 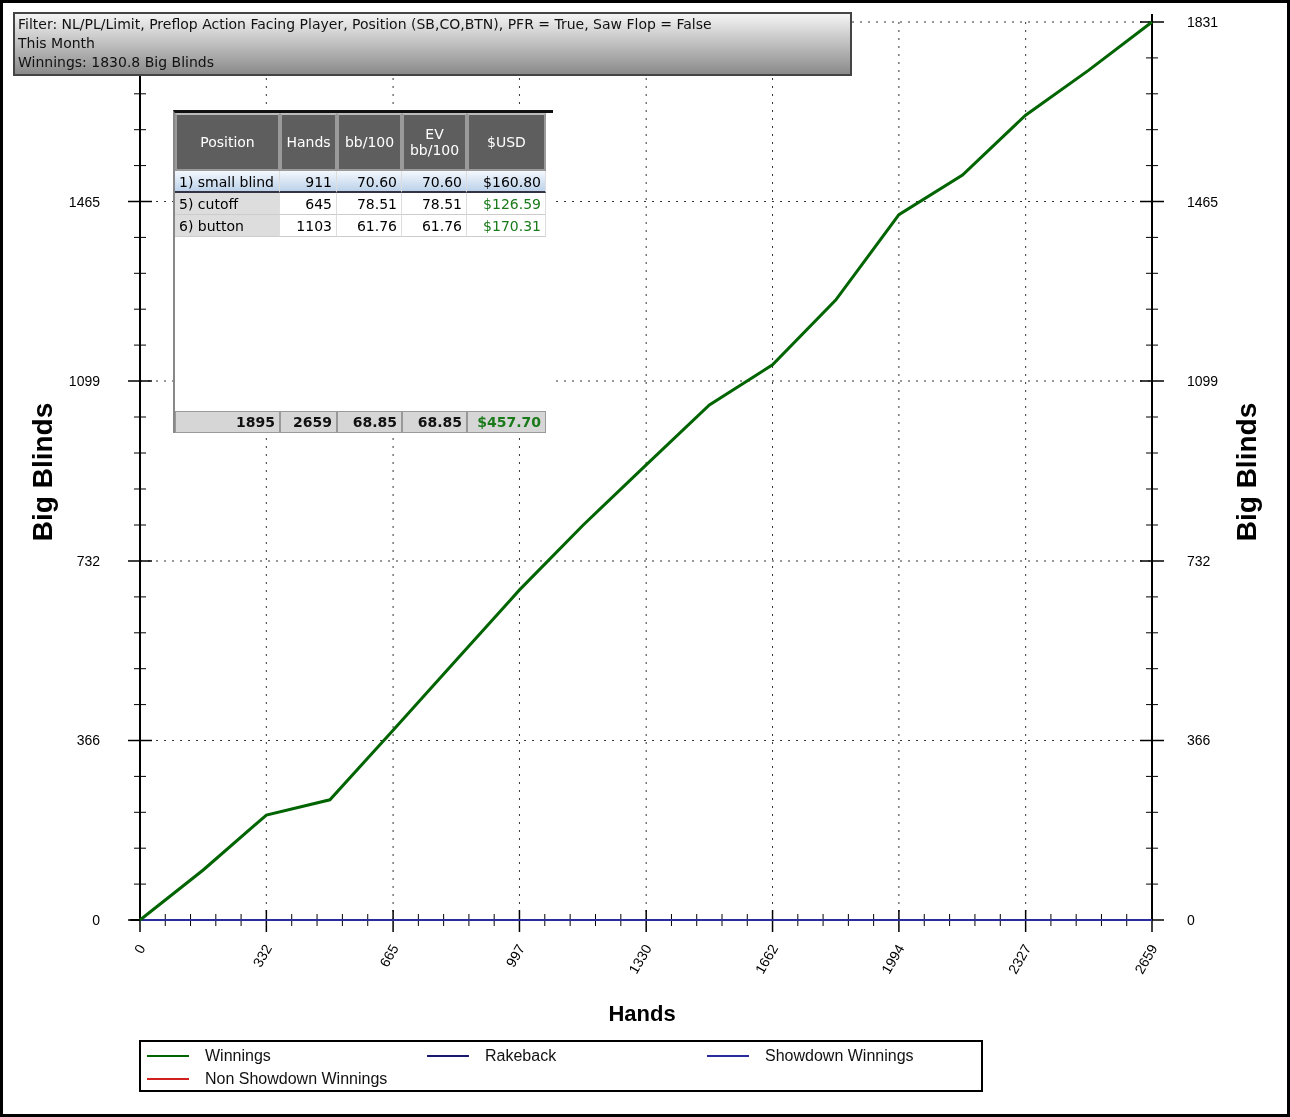 I want to click on column-header: bb/100, so click(x=369, y=142).